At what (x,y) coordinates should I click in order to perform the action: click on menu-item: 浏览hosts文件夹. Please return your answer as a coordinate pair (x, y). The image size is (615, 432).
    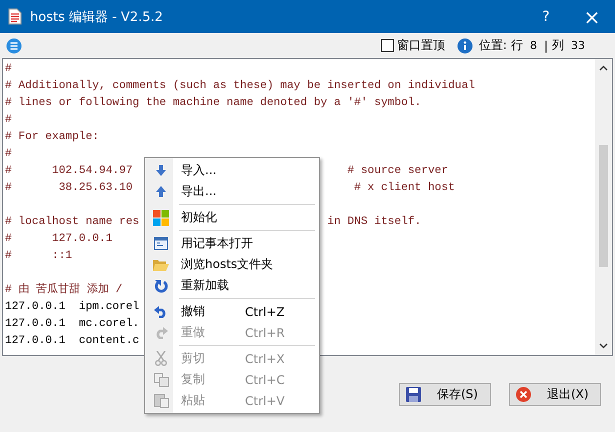
    Looking at the image, I should click on (232, 264).